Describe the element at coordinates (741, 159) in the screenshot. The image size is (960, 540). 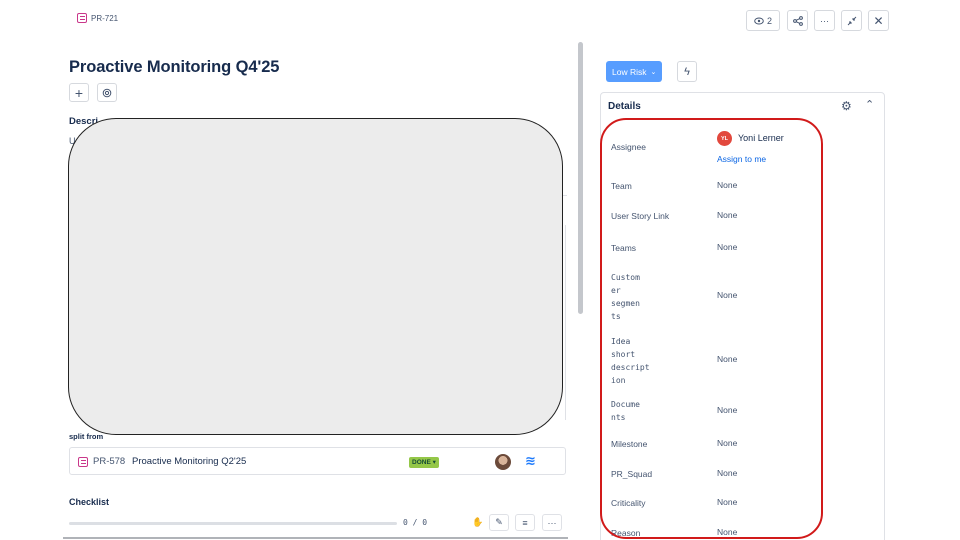
I see `assign-to-me-link: Assign to me` at that location.